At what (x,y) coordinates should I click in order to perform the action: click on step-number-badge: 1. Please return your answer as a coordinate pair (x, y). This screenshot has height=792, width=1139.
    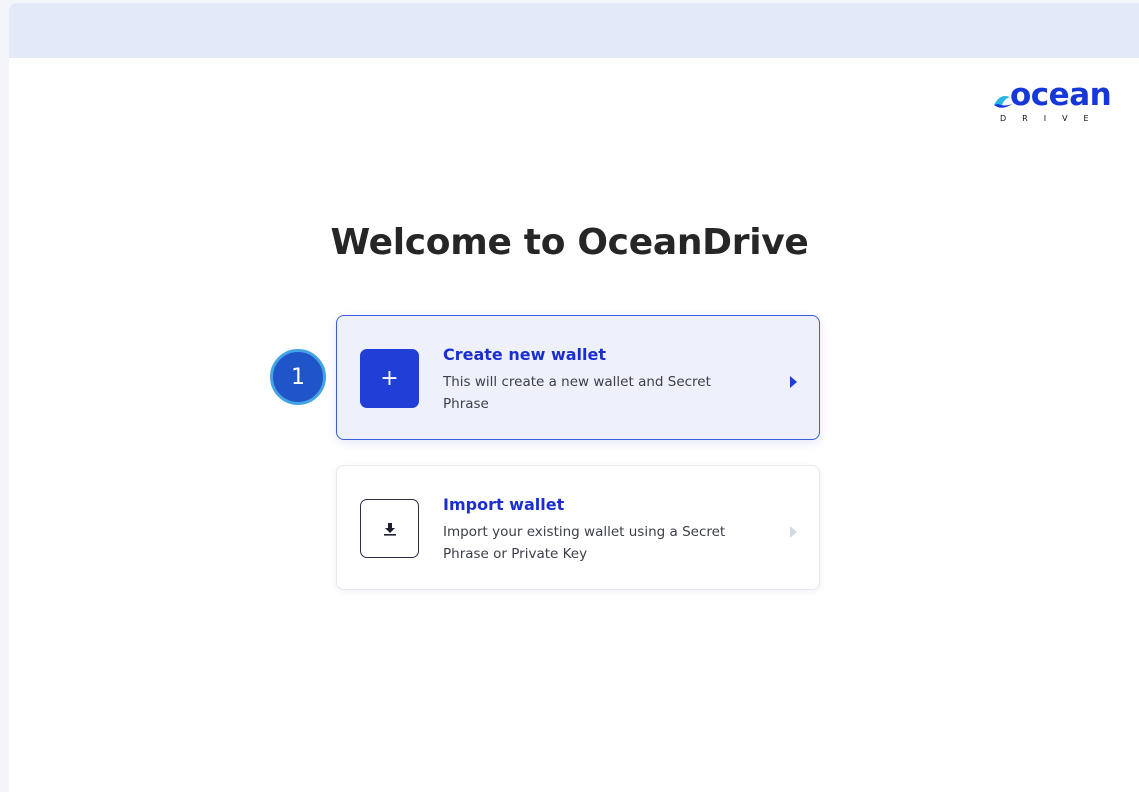
    Looking at the image, I should click on (298, 377).